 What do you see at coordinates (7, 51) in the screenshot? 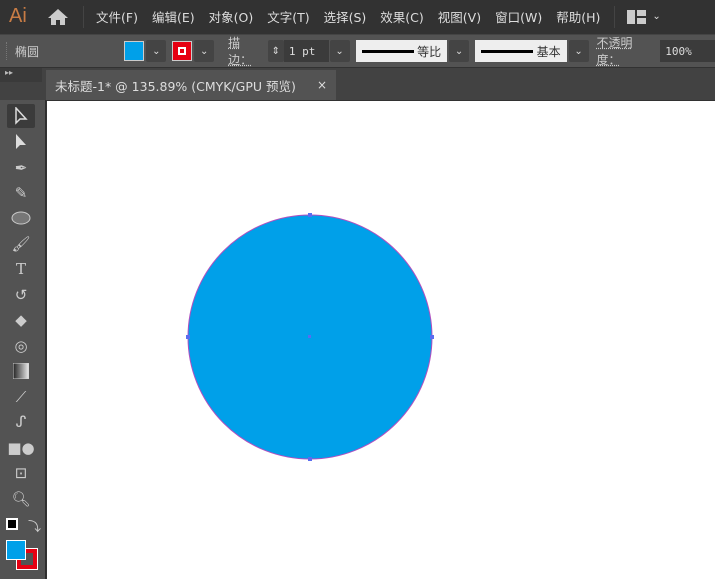
I see `grip-handle` at bounding box center [7, 51].